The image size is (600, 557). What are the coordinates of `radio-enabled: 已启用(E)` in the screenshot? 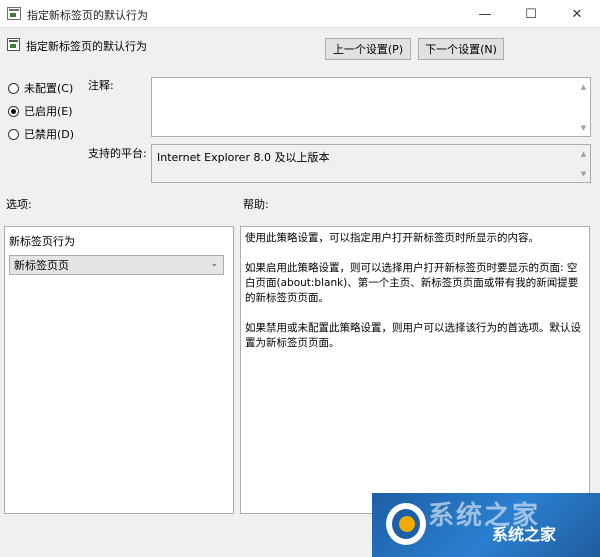 It's located at (40, 111).